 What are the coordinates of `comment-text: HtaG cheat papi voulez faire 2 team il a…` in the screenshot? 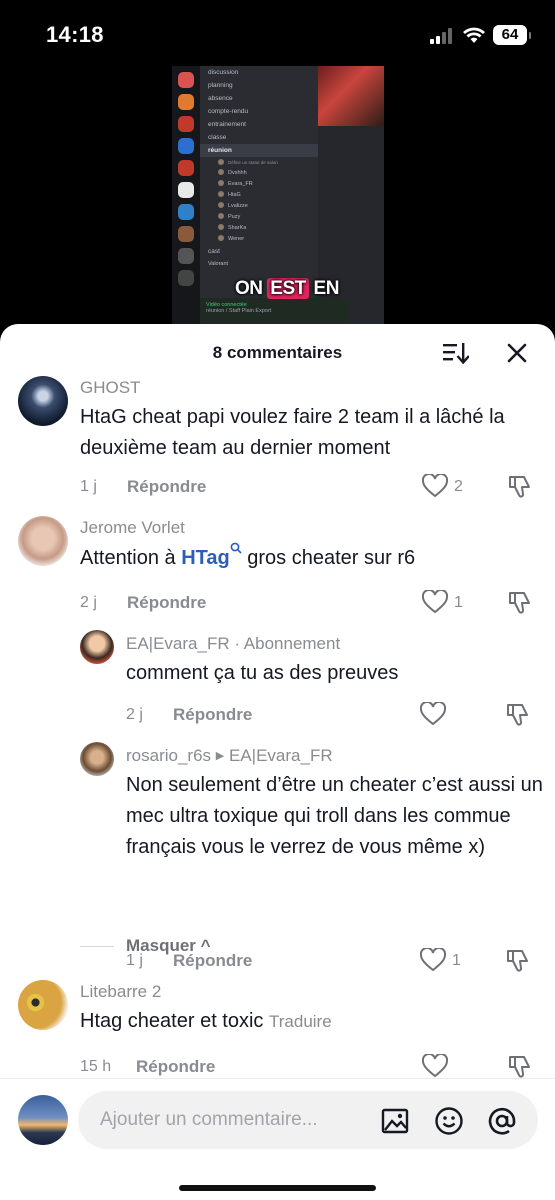 It's located at (292, 432).